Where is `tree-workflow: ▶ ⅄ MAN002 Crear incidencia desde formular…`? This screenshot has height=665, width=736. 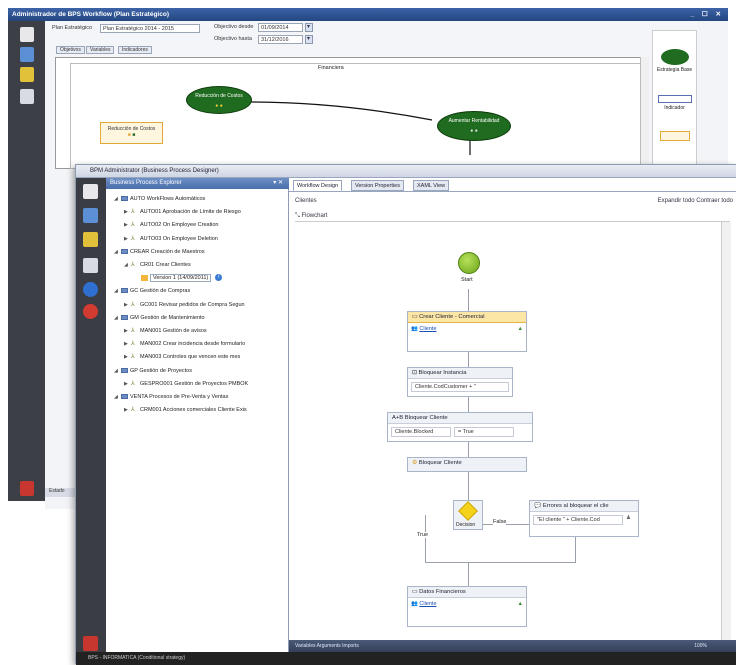
tree-workflow: ▶ ⅄ MAN002 Crear incidencia desde formular… is located at coordinates (184, 344).